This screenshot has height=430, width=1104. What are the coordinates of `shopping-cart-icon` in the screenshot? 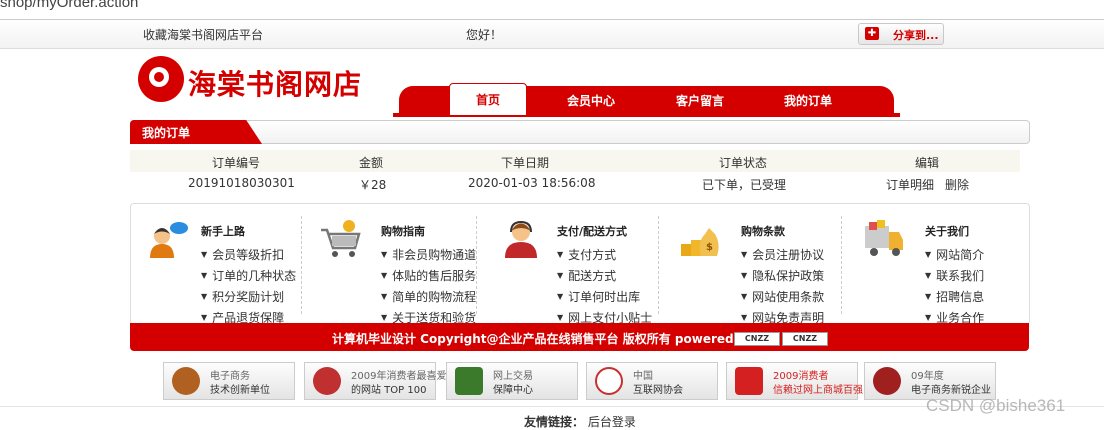 It's located at (341, 238).